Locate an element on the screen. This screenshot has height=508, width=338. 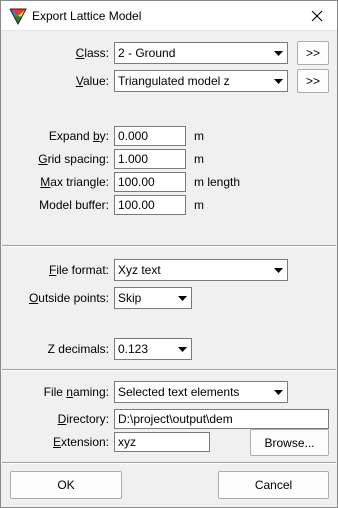
value-picker-button: >> is located at coordinates (313, 81).